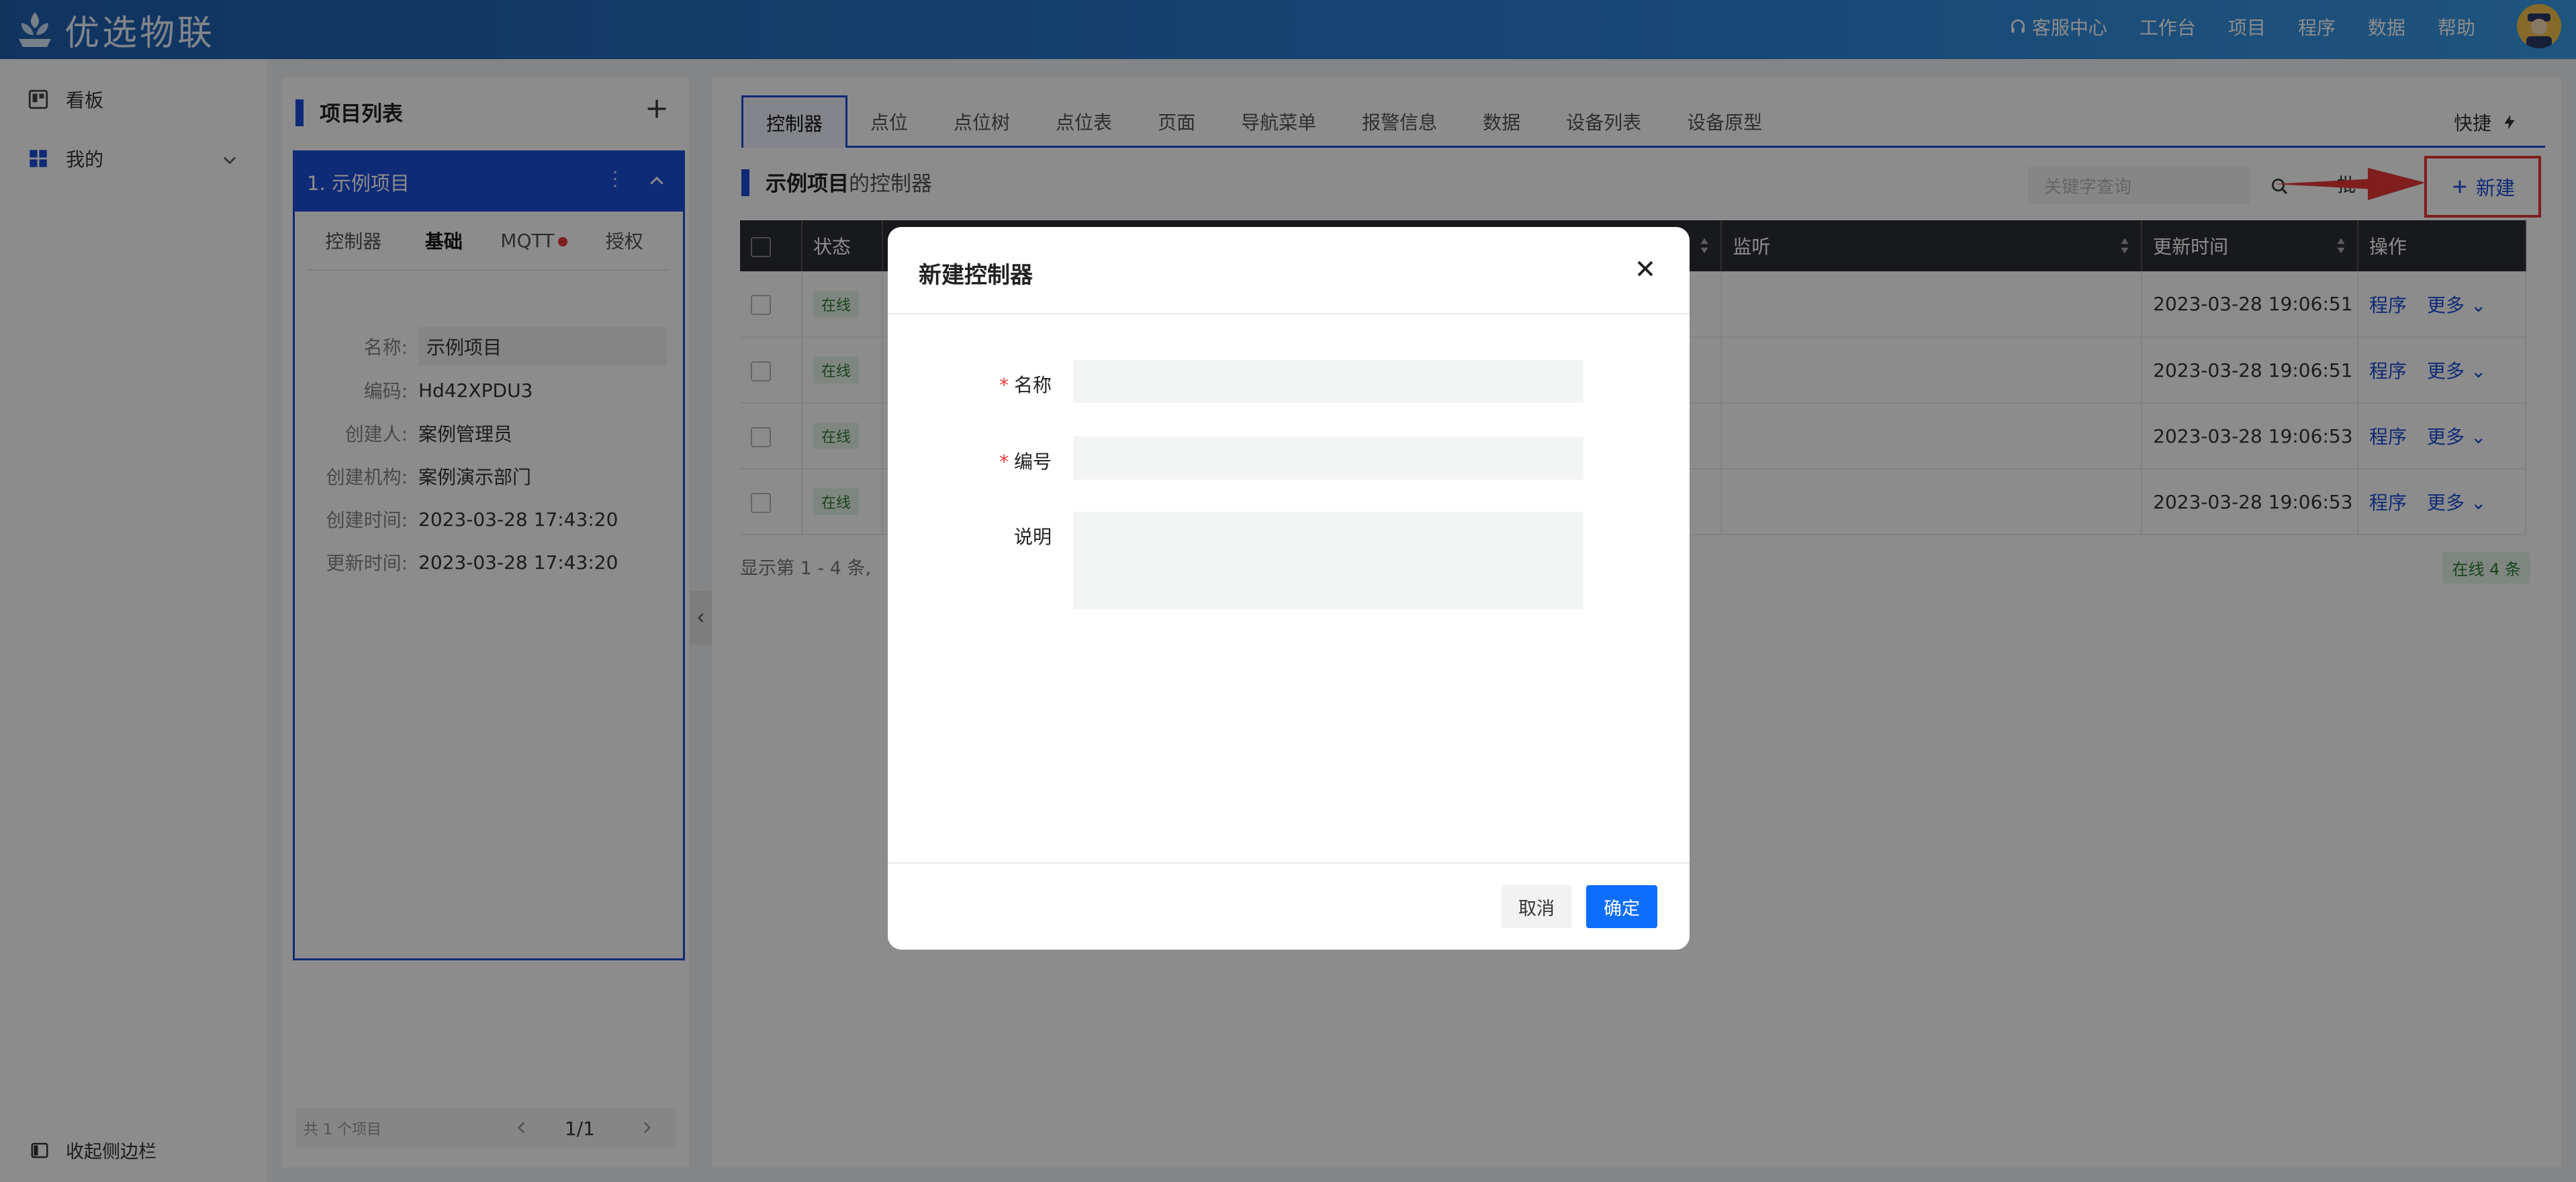  Describe the element at coordinates (1032, 385) in the screenshot. I see `name-field-label-text: 名称` at that location.